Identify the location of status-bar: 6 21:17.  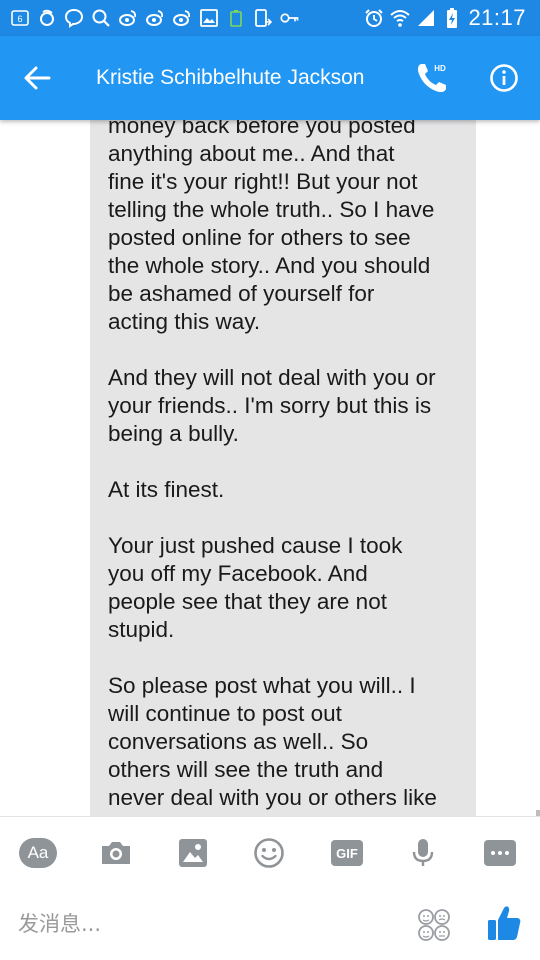
(270, 18).